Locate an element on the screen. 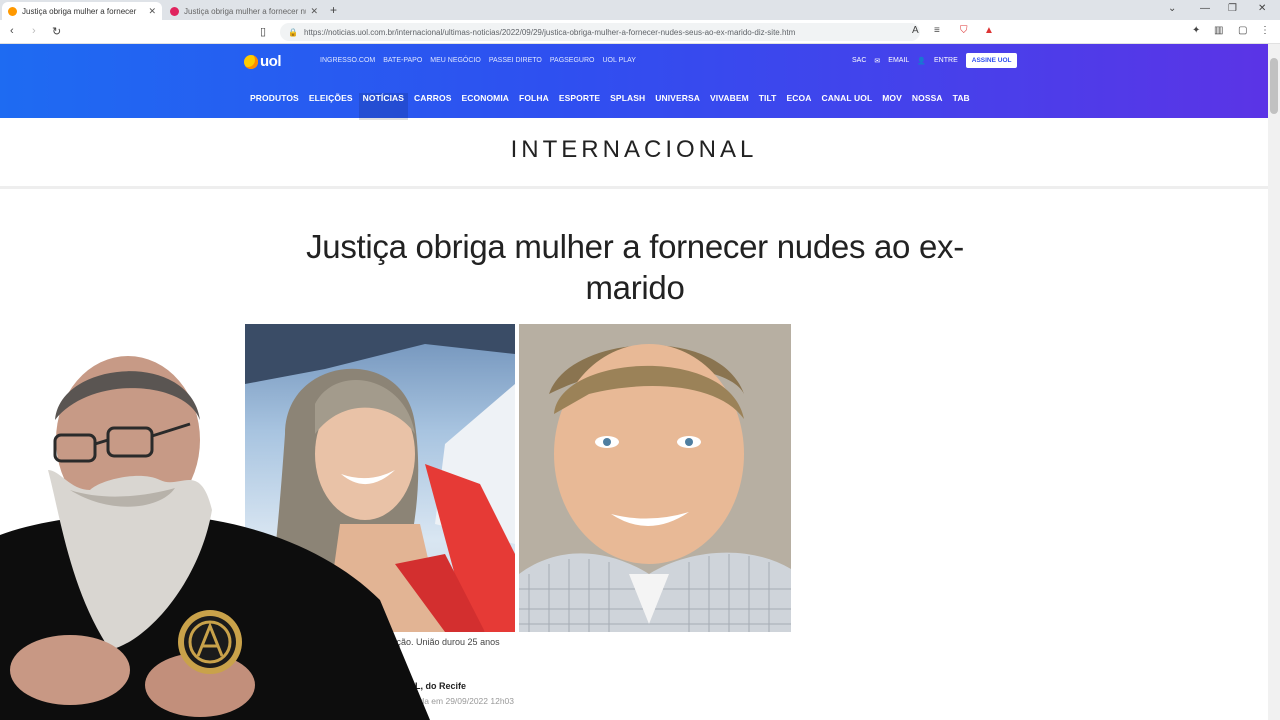  page-scrollbar is located at coordinates (1274, 382).